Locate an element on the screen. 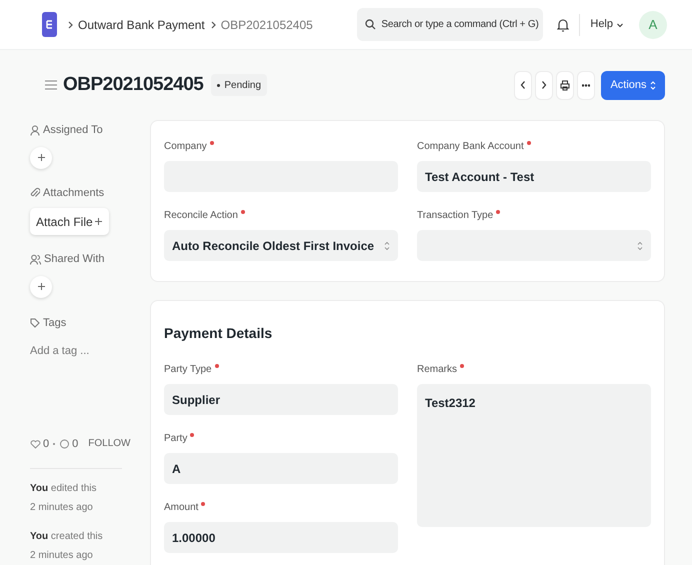  tag-icon is located at coordinates (35, 323).